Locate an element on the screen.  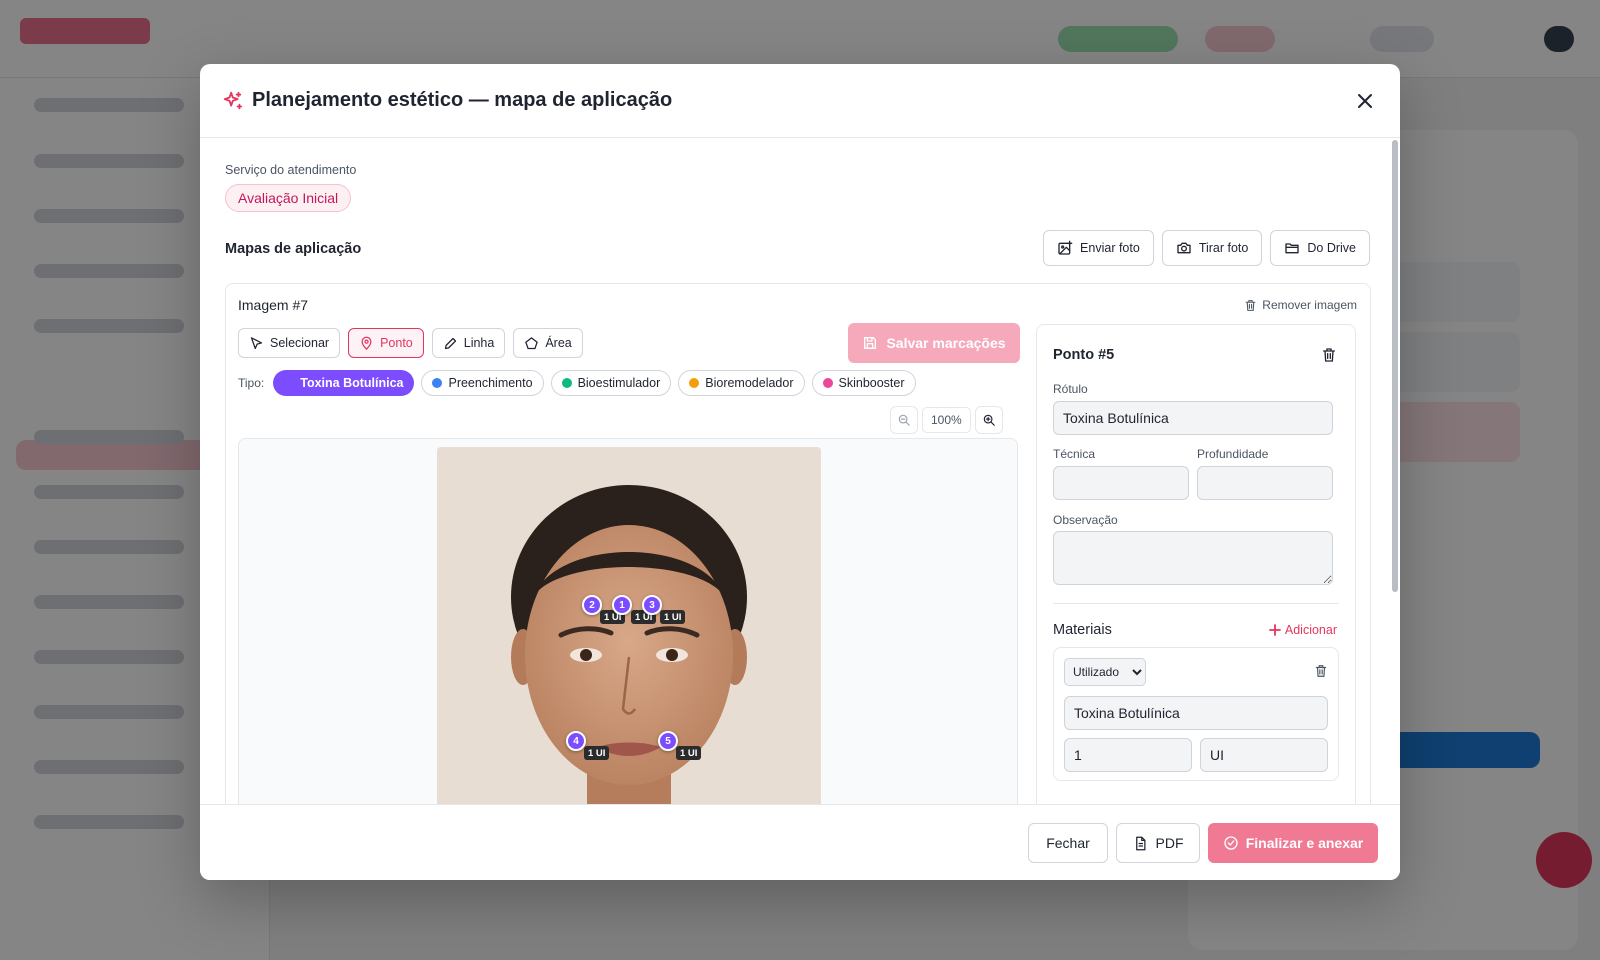
point-marker-5: 5 is located at coordinates (668, 741).